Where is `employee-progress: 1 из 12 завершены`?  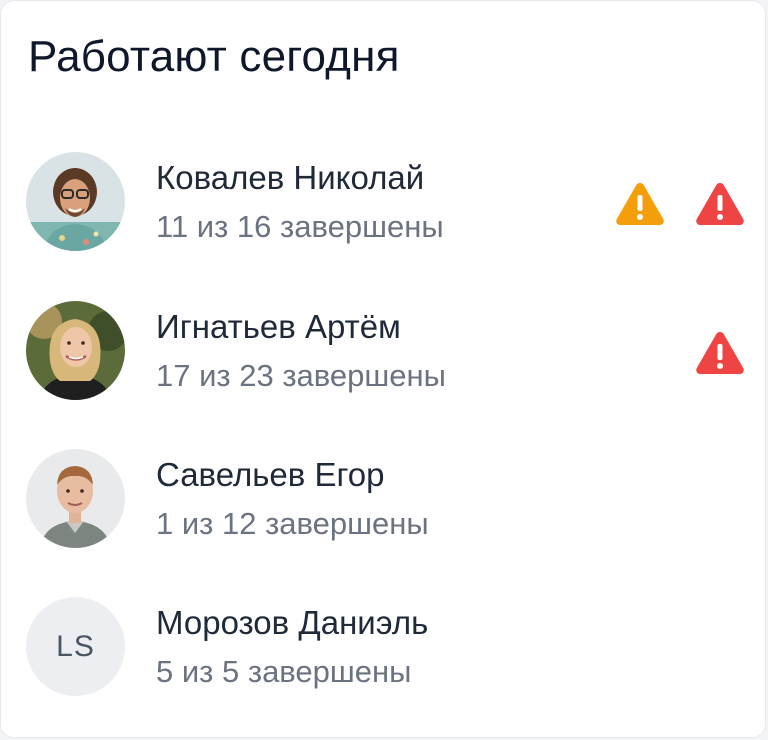 employee-progress: 1 из 12 завершены is located at coordinates (292, 523).